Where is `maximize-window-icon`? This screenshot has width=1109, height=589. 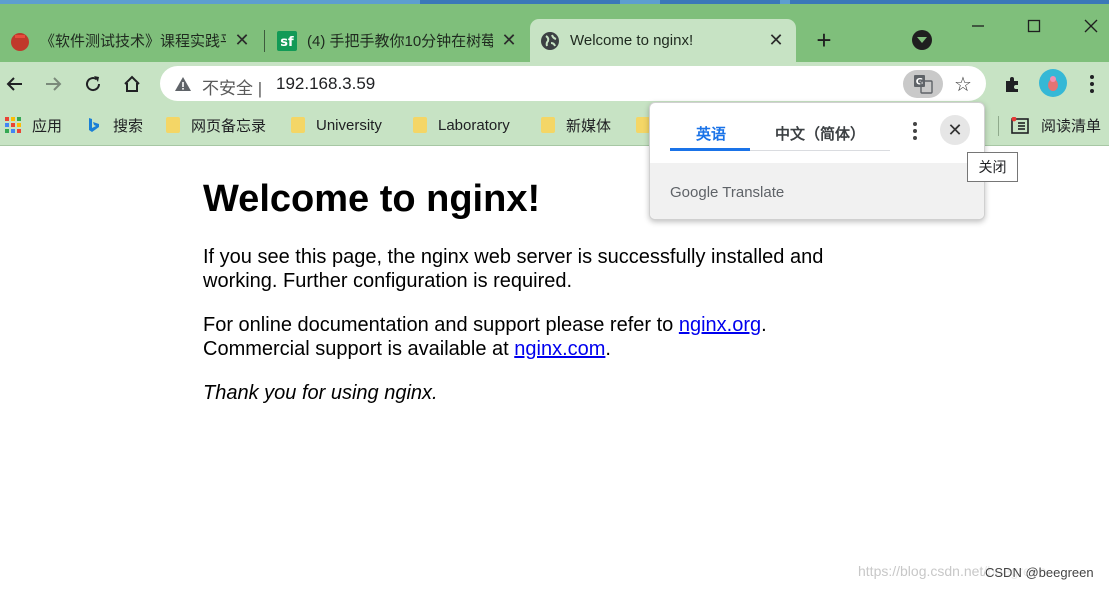
maximize-window-icon is located at coordinates (1034, 26).